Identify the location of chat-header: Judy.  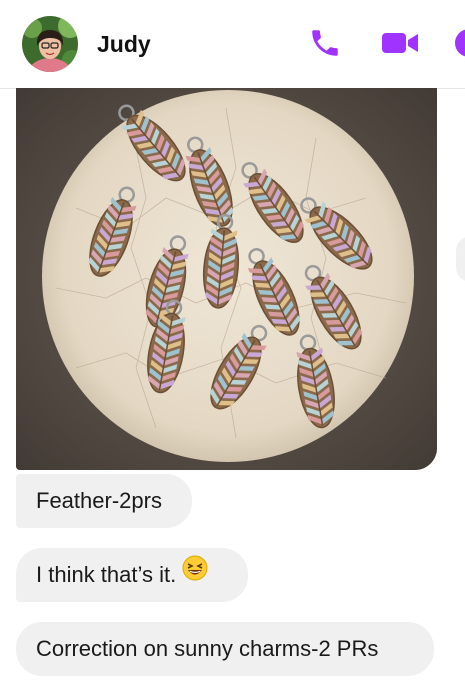
(232, 44).